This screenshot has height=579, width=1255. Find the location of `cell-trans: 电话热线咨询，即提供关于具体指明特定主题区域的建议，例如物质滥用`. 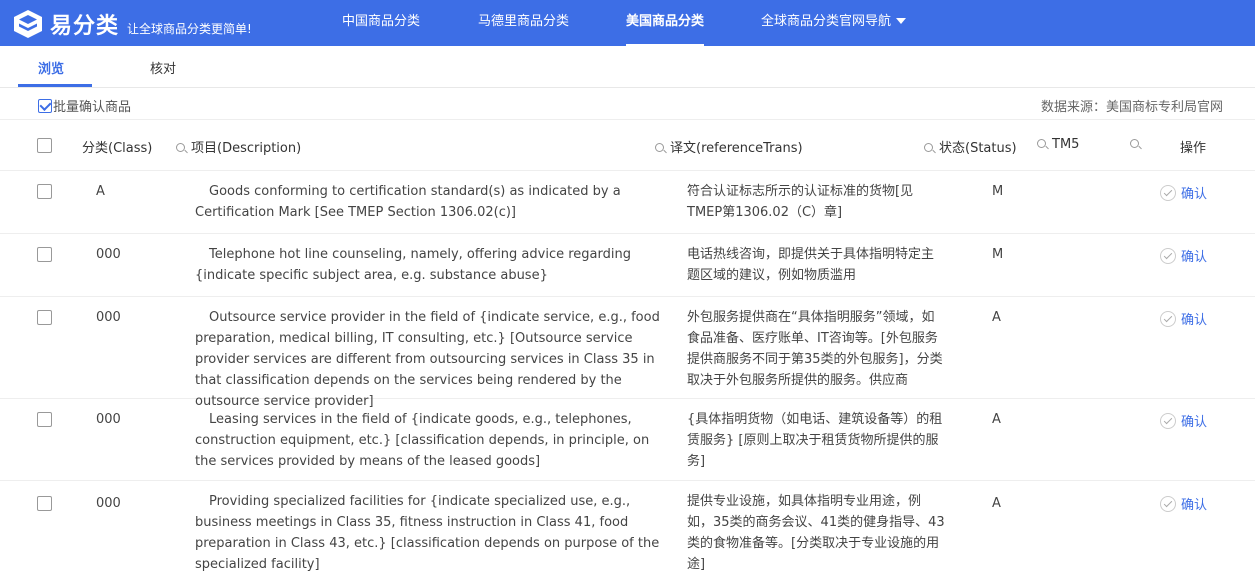

cell-trans: 电话热线咨询，即提供关于具体指明特定主题区域的建议，例如物质滥用 is located at coordinates (811, 265).